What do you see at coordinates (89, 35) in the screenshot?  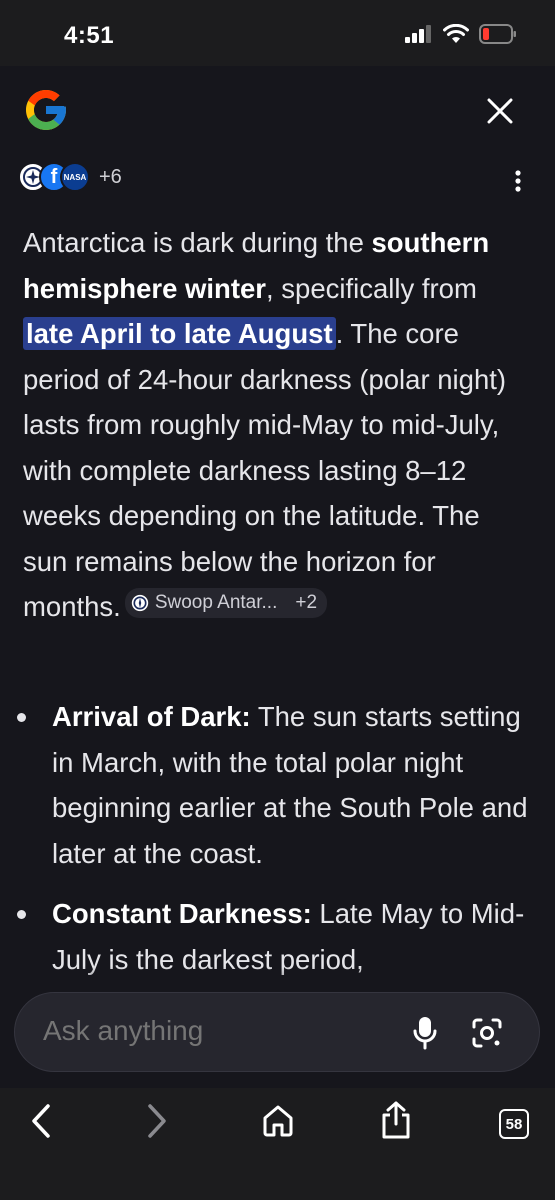 I see `status-time: 4:51` at bounding box center [89, 35].